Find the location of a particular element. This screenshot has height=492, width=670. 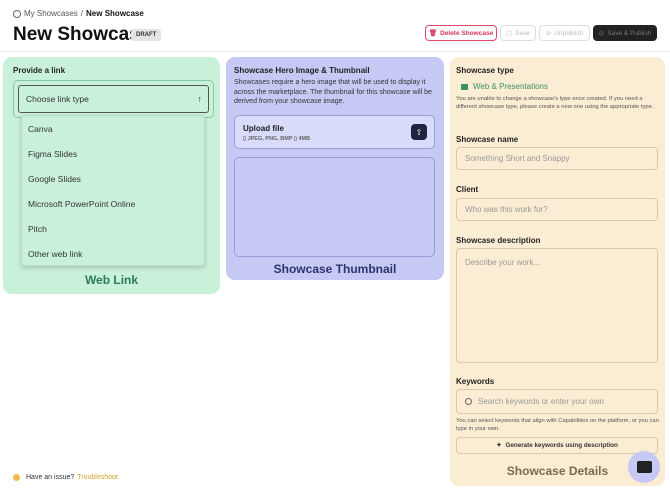

keywords-search-input: Search keywords or enter your own is located at coordinates (557, 401).